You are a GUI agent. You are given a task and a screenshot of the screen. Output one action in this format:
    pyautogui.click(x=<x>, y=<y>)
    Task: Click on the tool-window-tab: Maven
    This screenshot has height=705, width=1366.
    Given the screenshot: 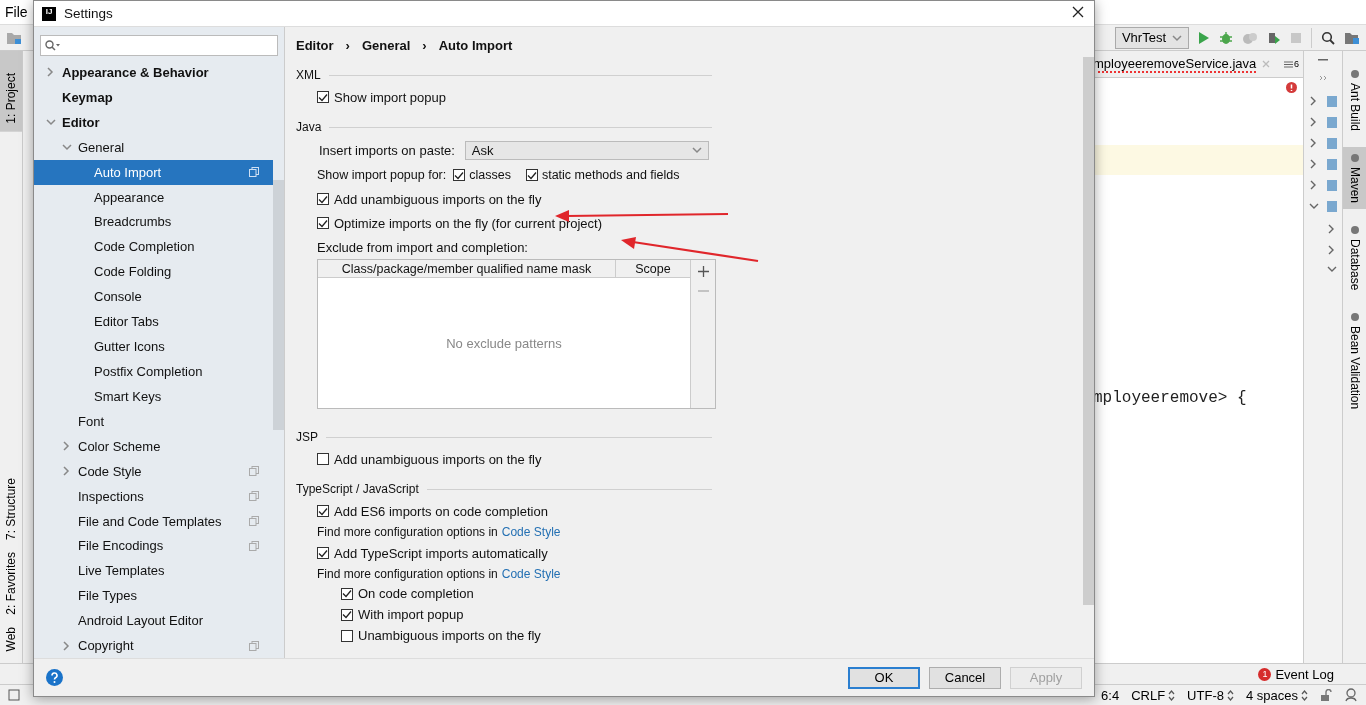 What is the action you would take?
    pyautogui.click(x=1354, y=178)
    